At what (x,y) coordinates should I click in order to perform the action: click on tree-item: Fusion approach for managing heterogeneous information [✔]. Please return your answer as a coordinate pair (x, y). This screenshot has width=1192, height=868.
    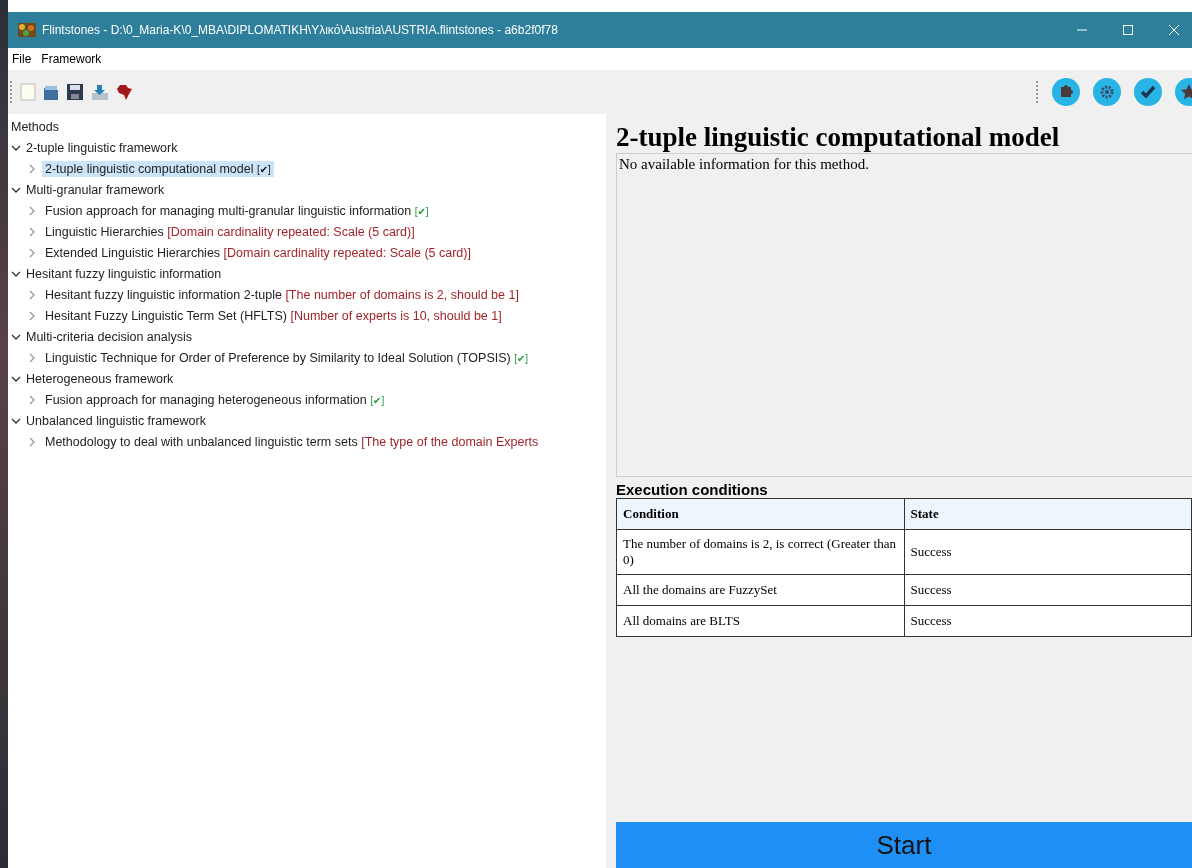
    Looking at the image, I should click on (215, 399).